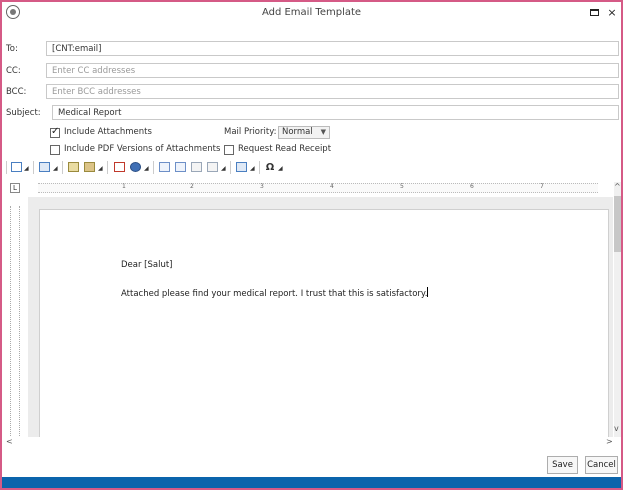 The image size is (623, 490). Describe the element at coordinates (13, 71) in the screenshot. I see `cc-label: CC:` at that location.